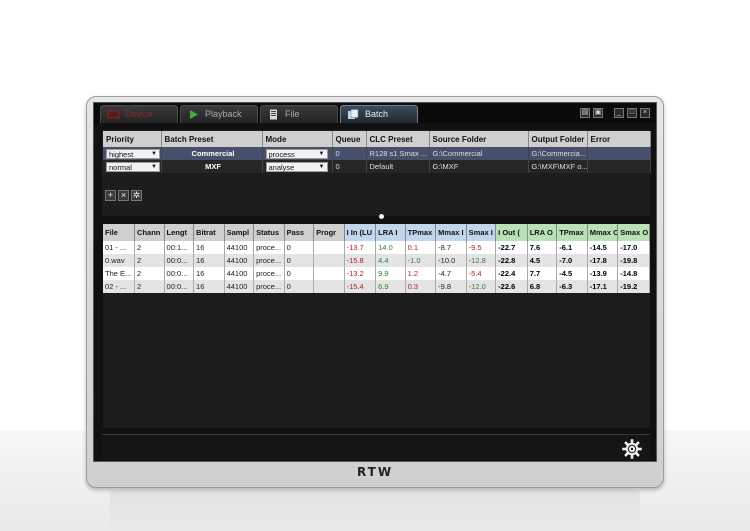 The width and height of the screenshot is (750, 531). I want to click on tab-device: Device, so click(139, 114).